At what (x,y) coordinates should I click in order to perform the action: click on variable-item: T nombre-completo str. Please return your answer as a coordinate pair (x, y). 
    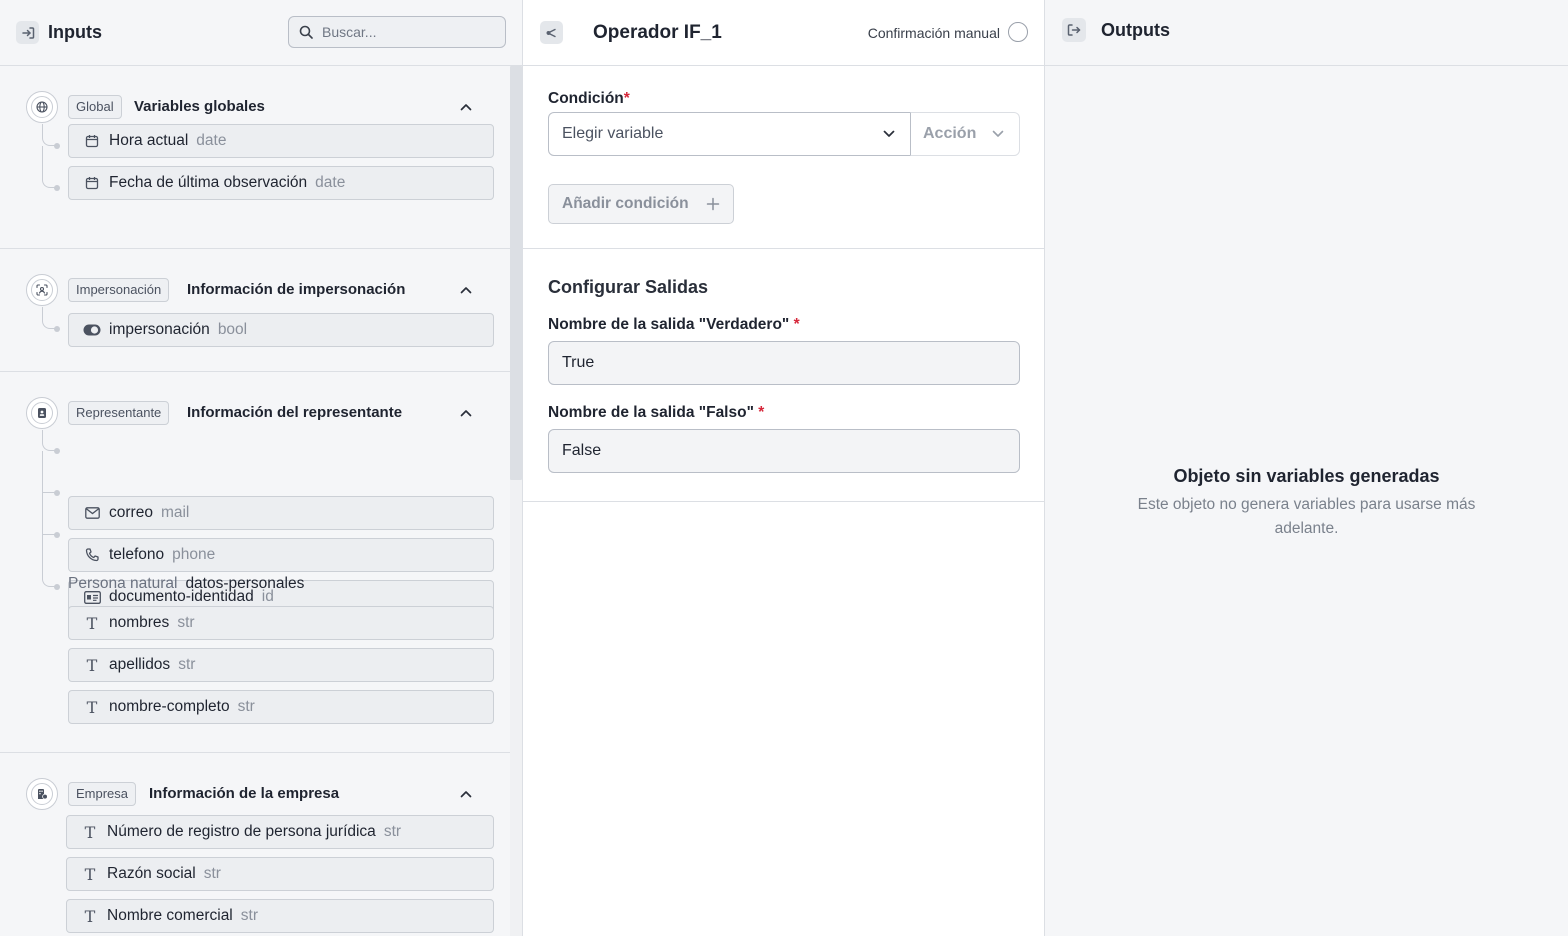
    Looking at the image, I should click on (281, 707).